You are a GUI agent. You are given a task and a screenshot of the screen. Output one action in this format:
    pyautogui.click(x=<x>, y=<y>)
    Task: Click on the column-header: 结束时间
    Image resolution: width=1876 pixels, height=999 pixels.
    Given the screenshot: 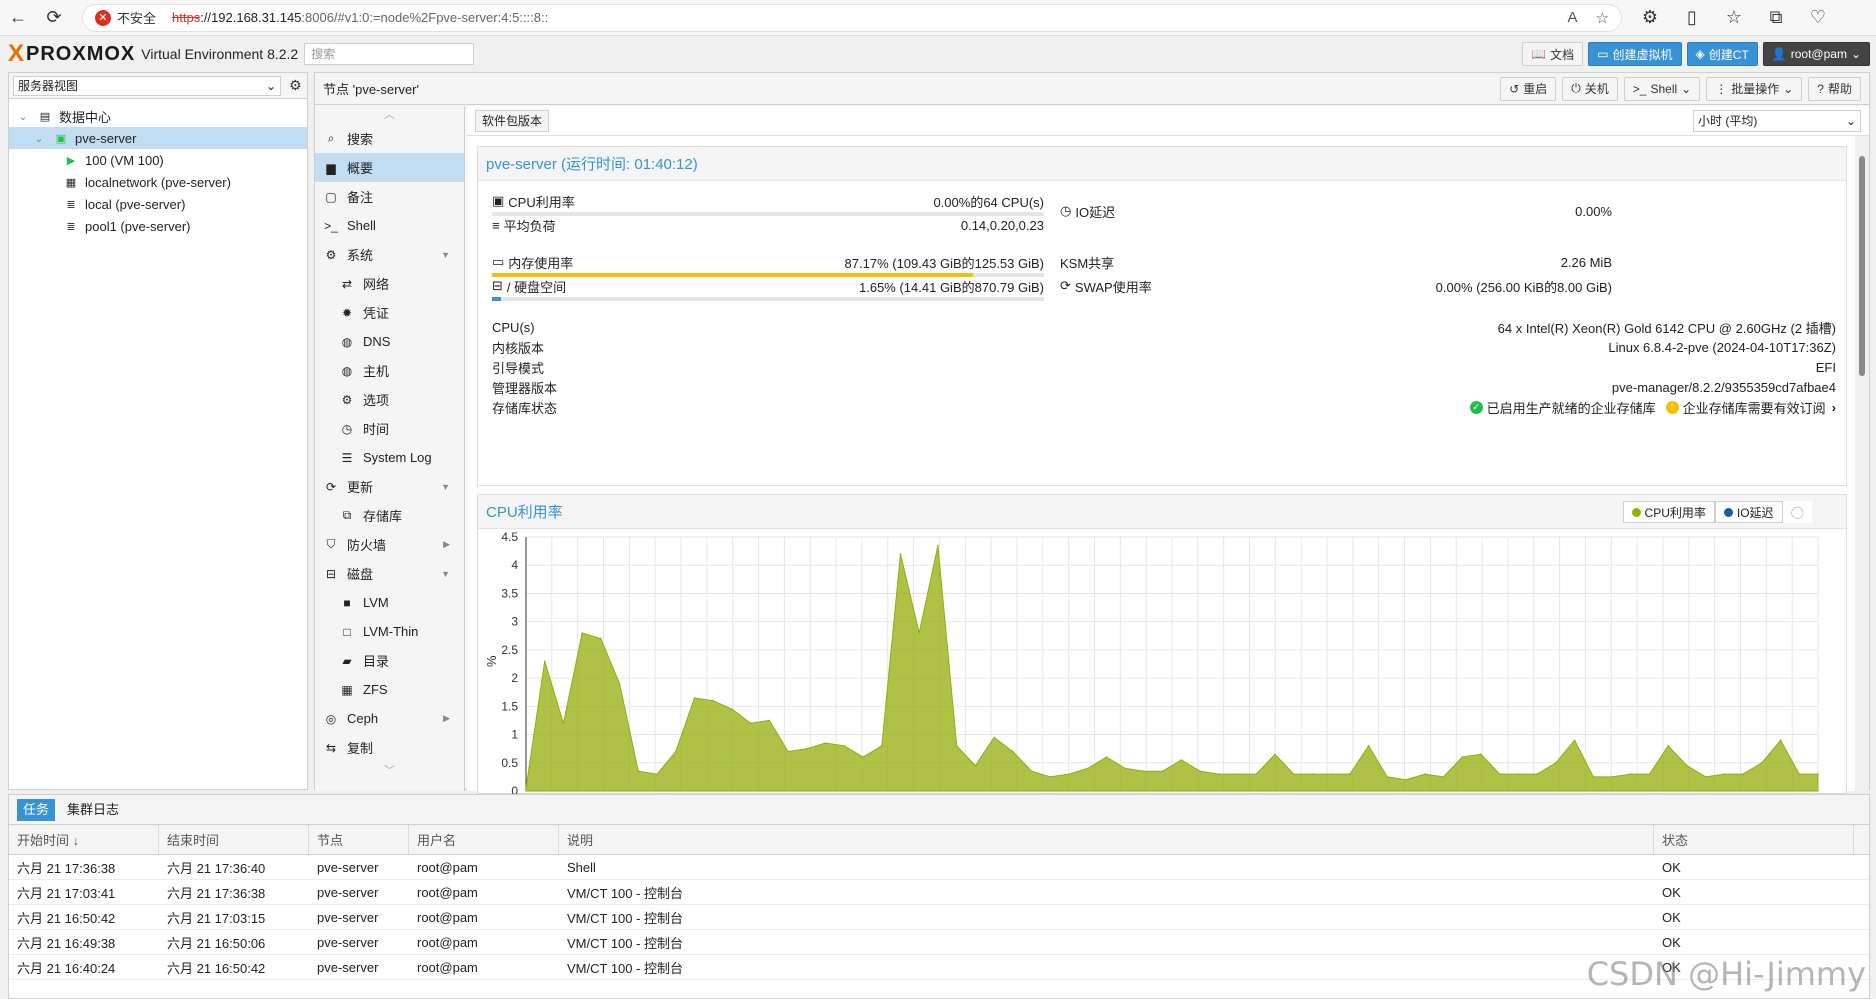 What is the action you would take?
    pyautogui.click(x=234, y=839)
    